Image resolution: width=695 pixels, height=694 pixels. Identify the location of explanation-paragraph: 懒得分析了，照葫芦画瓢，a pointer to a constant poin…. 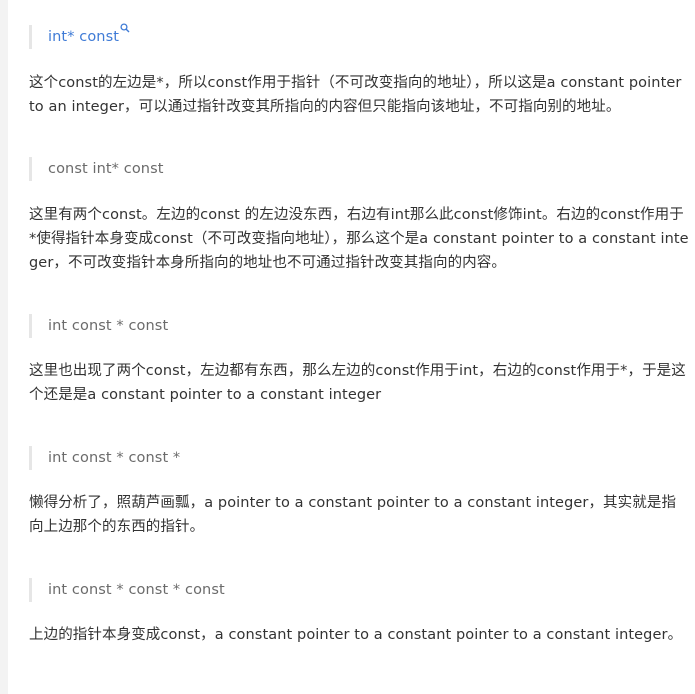
(353, 515).